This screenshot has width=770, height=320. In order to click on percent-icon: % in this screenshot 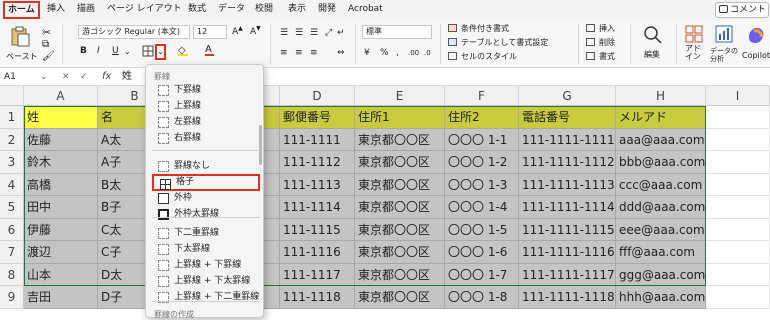, I will do `click(384, 53)`.